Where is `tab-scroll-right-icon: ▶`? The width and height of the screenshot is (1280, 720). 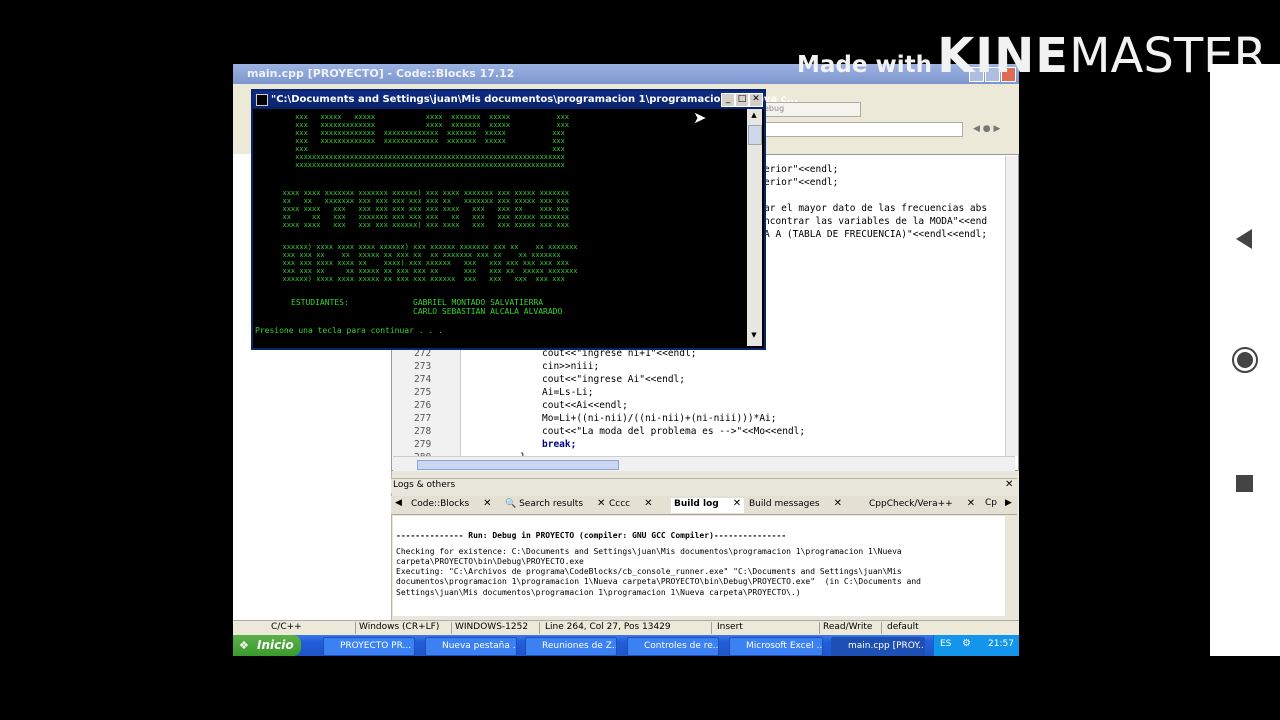 tab-scroll-right-icon: ▶ is located at coordinates (1008, 505).